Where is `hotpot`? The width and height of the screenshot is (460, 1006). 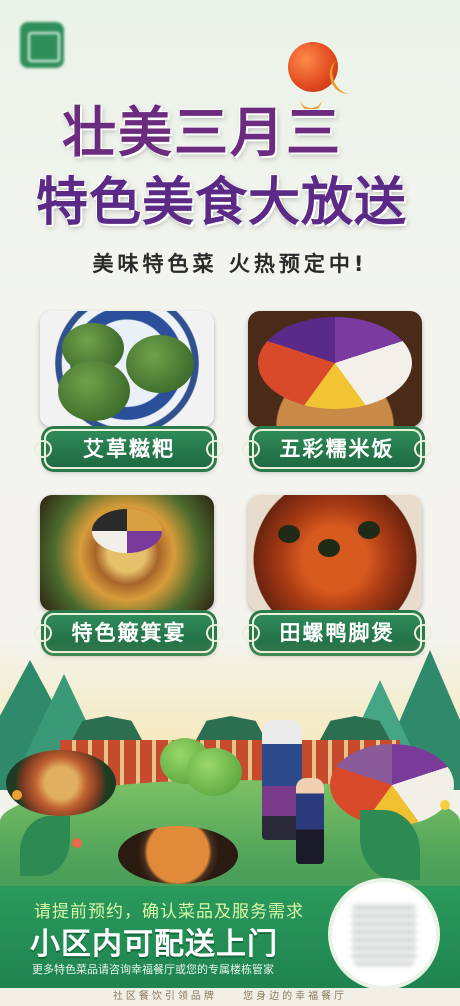 hotpot is located at coordinates (178, 855).